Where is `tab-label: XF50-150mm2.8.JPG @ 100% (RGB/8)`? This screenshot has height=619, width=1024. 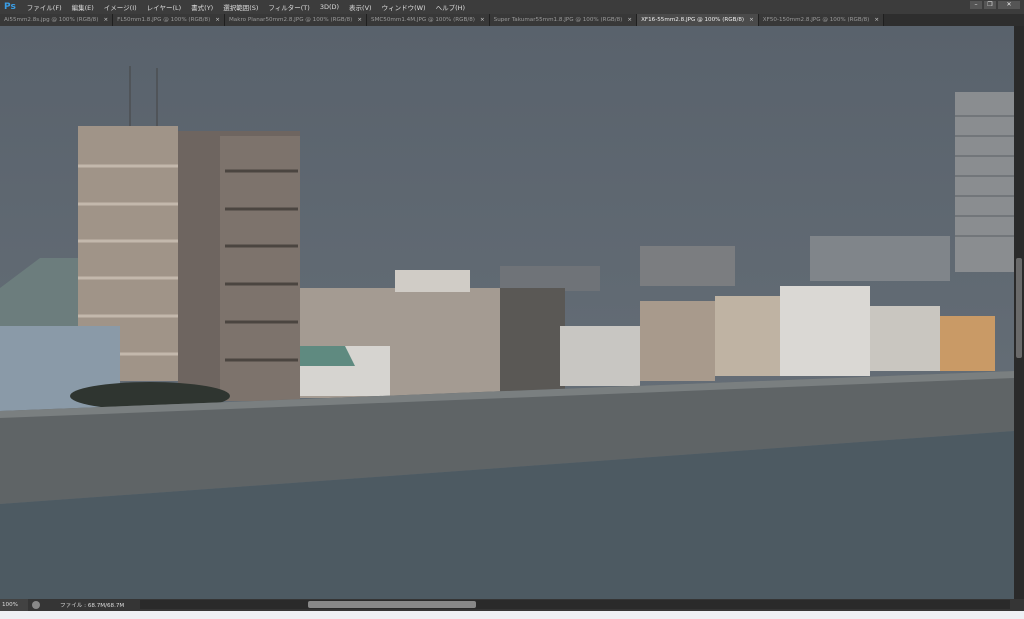
tab-label: XF50-150mm2.8.JPG @ 100% (RGB/8) is located at coordinates (816, 20).